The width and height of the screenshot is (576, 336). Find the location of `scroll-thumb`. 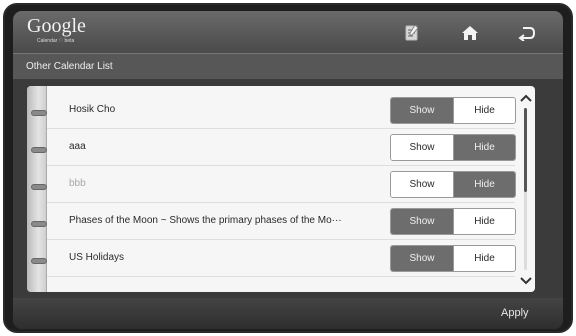

scroll-thumb is located at coordinates (525, 150).